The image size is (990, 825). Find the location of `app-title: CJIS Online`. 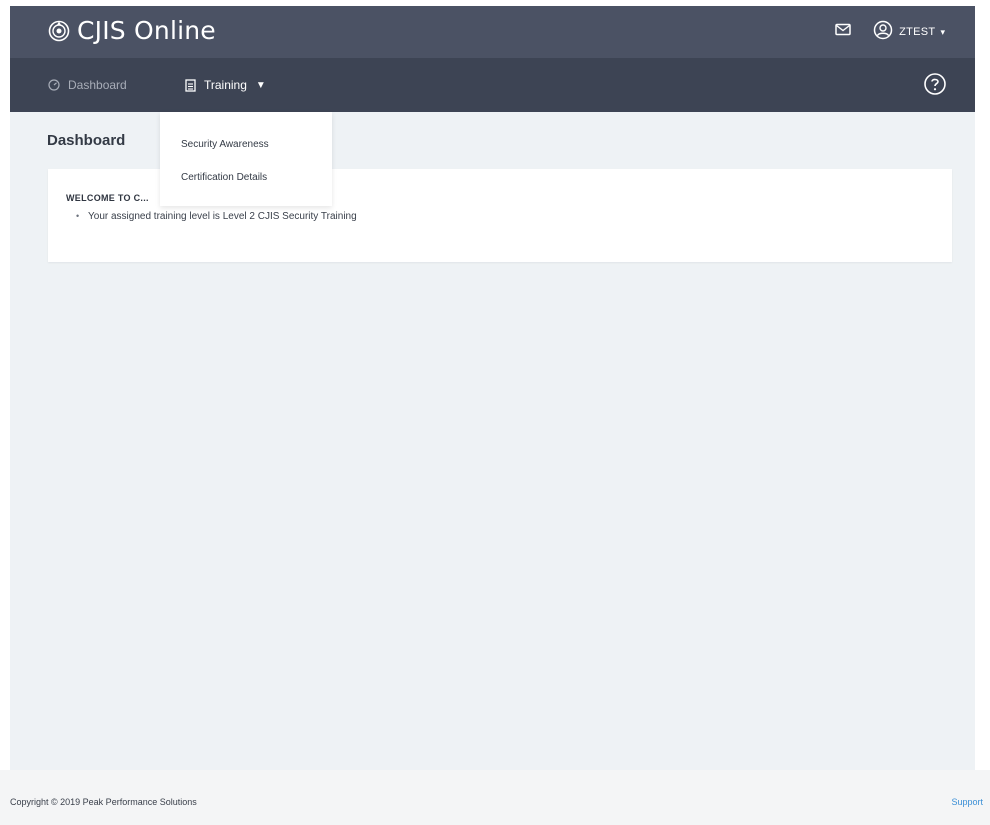

app-title: CJIS Online is located at coordinates (146, 30).